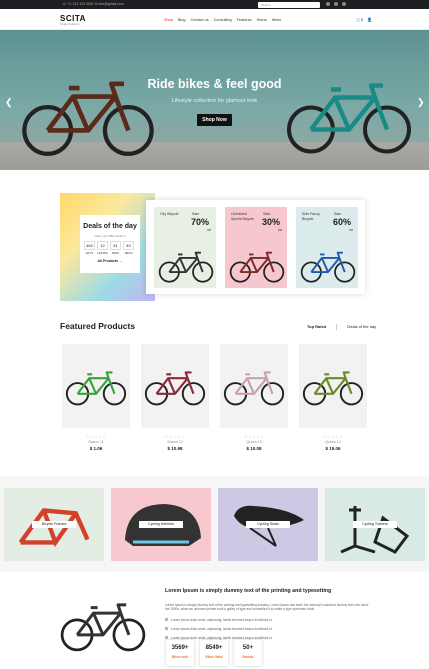 Image resolution: width=429 pixels, height=669 pixels. What do you see at coordinates (115, 248) in the screenshot?
I see `countdown-mins: 51 MINS` at bounding box center [115, 248].